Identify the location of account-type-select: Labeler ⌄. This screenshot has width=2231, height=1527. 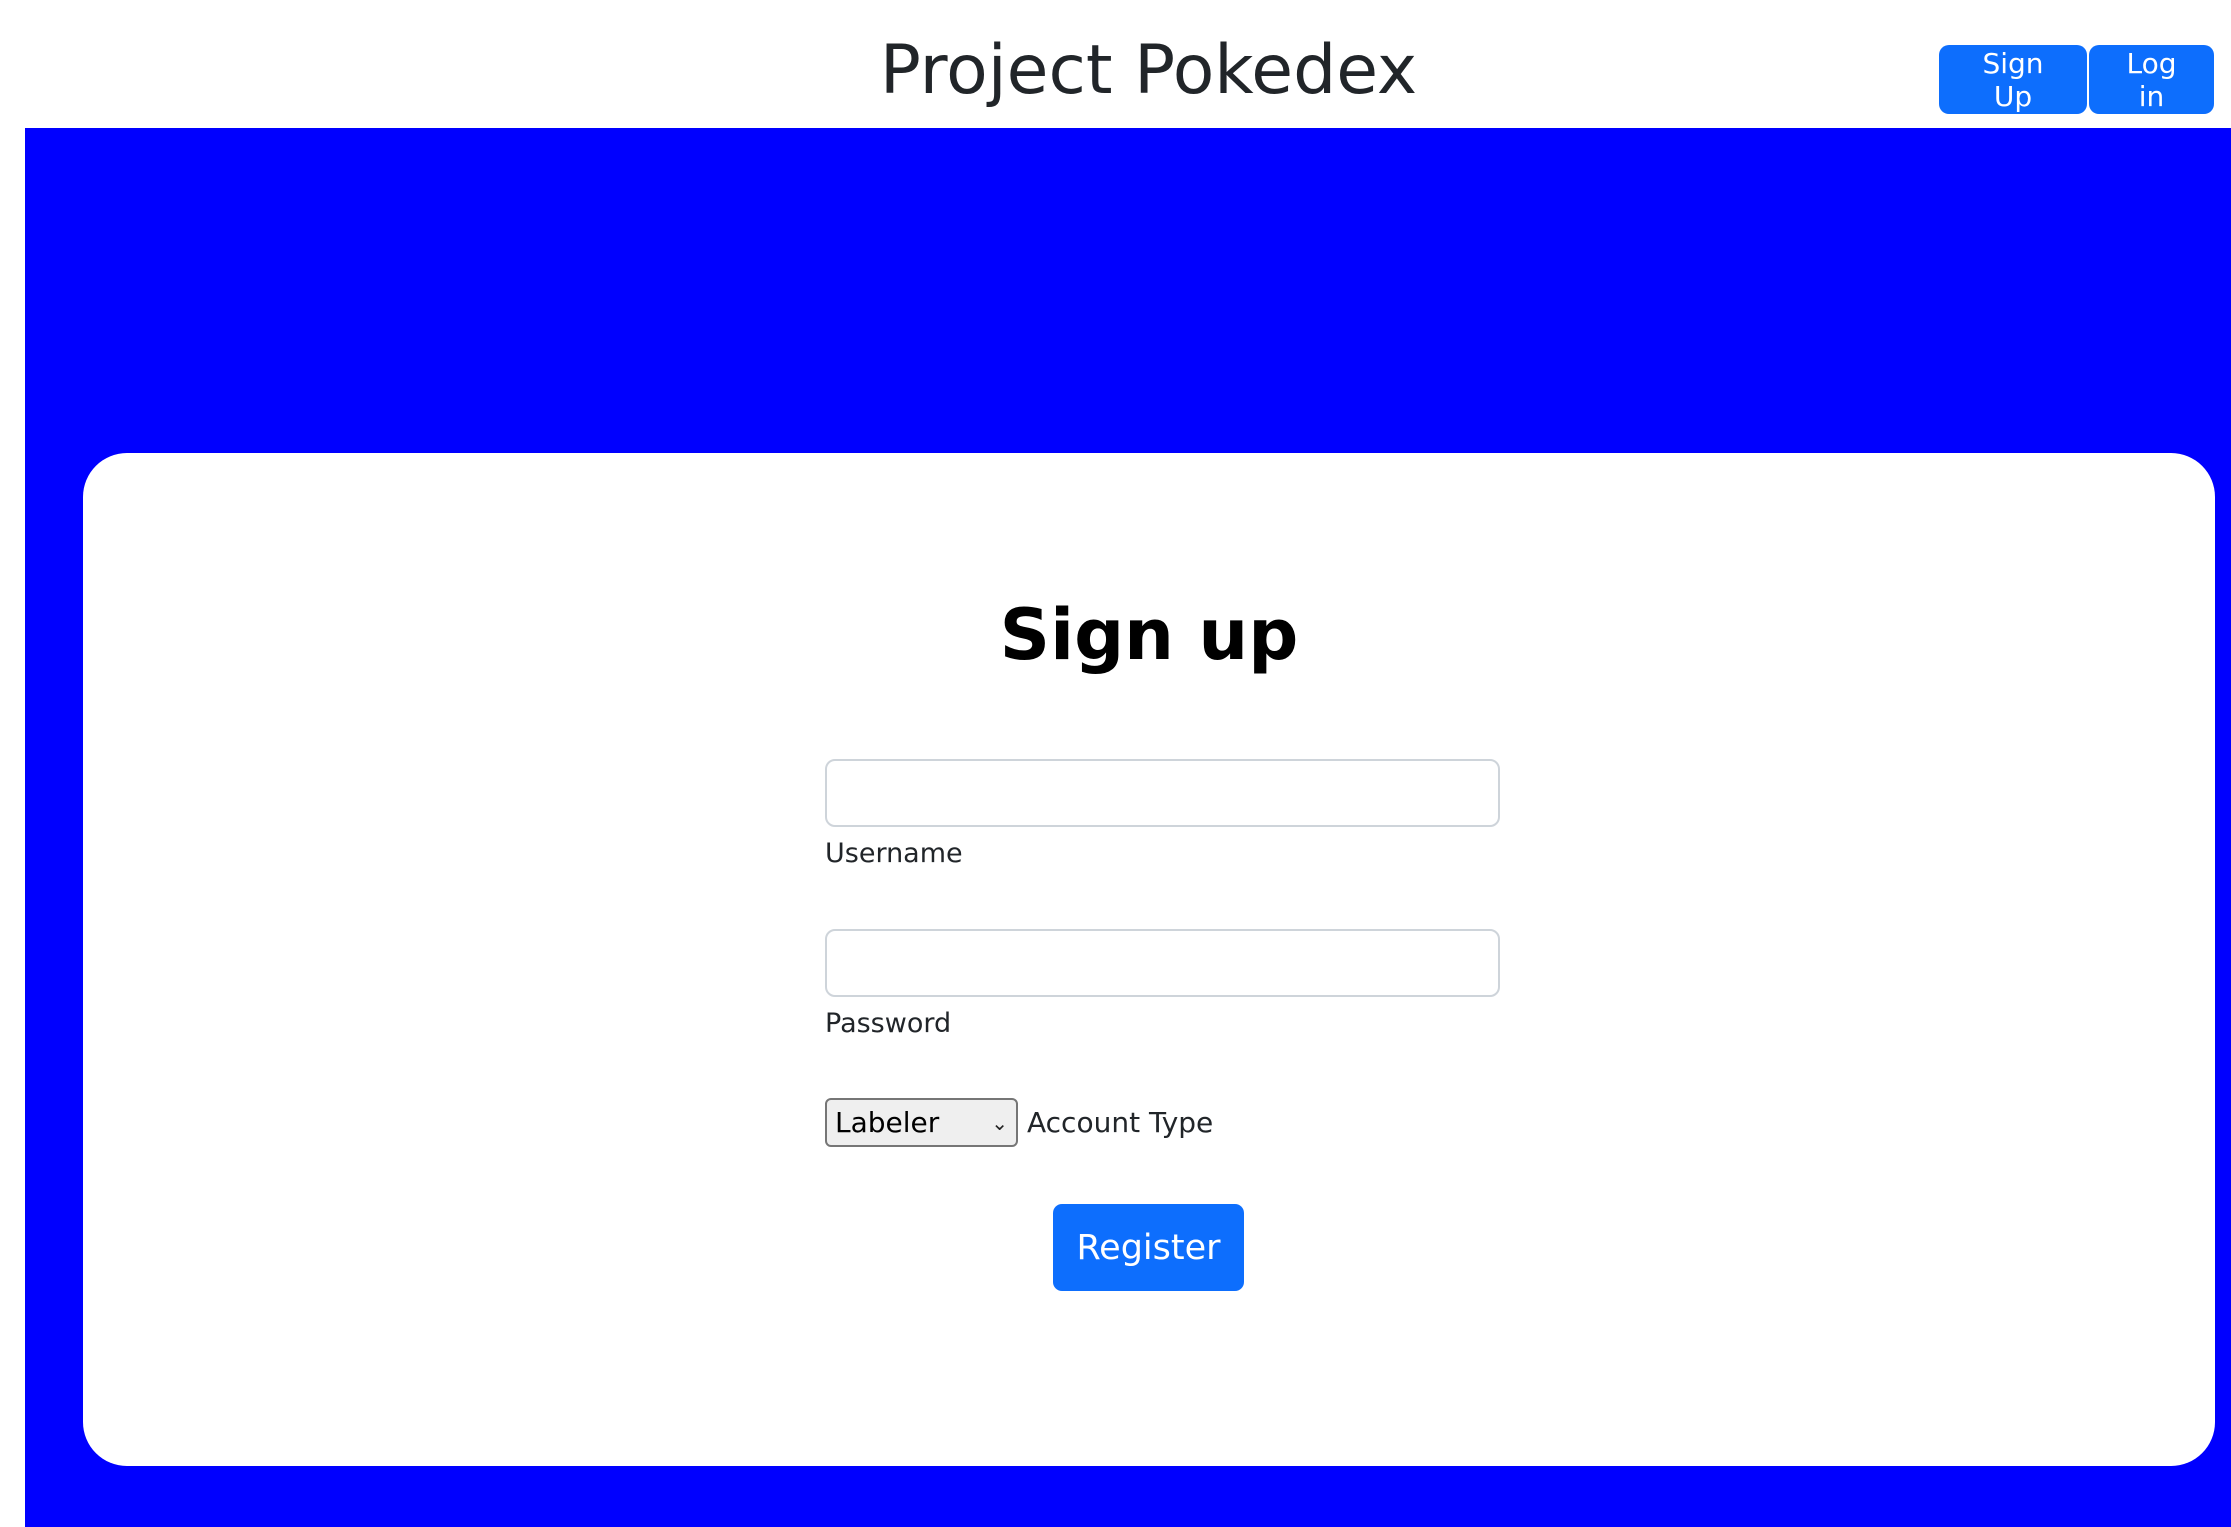
(921, 1122).